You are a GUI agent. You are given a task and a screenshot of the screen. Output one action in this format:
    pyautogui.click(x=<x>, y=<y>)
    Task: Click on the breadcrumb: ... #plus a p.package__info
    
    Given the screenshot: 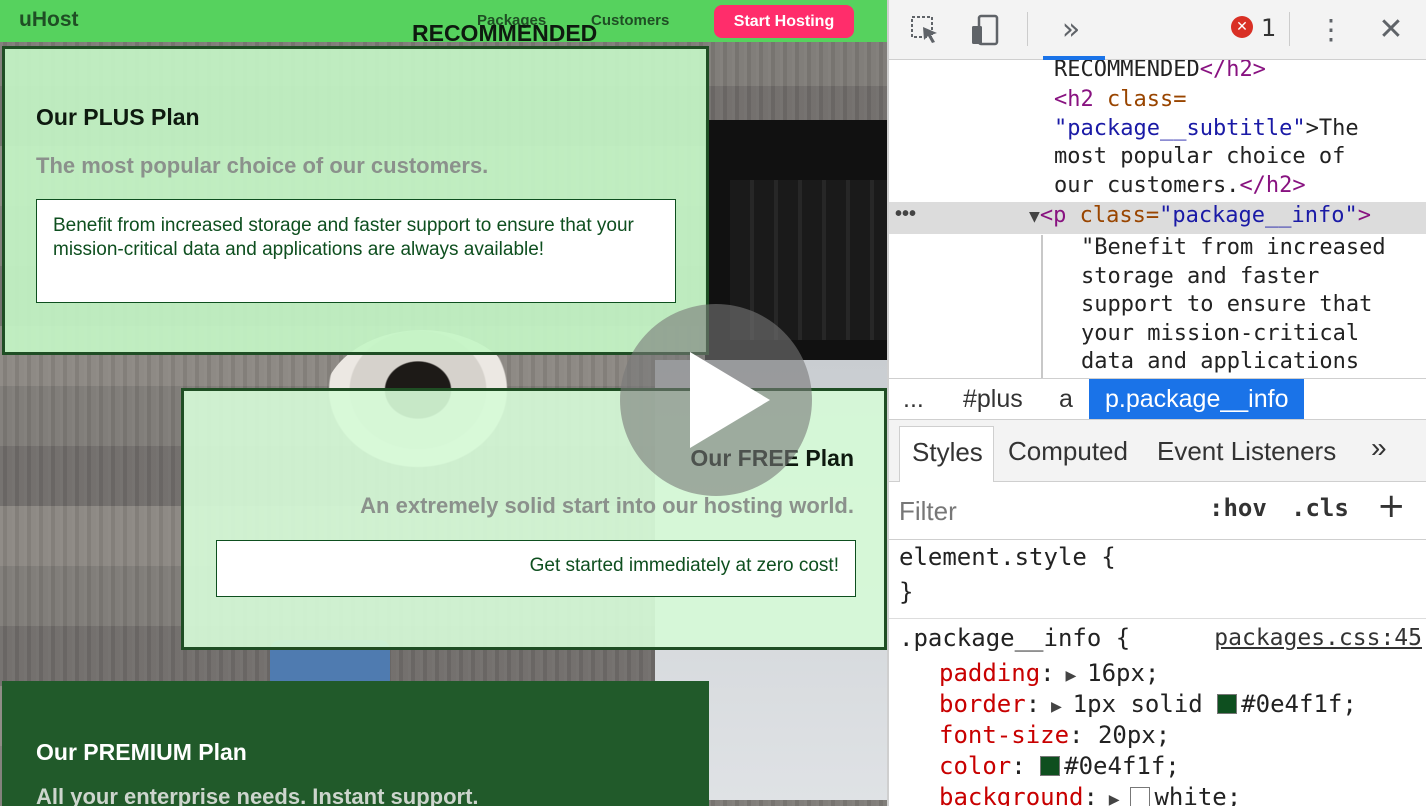 What is the action you would take?
    pyautogui.click(x=1157, y=399)
    